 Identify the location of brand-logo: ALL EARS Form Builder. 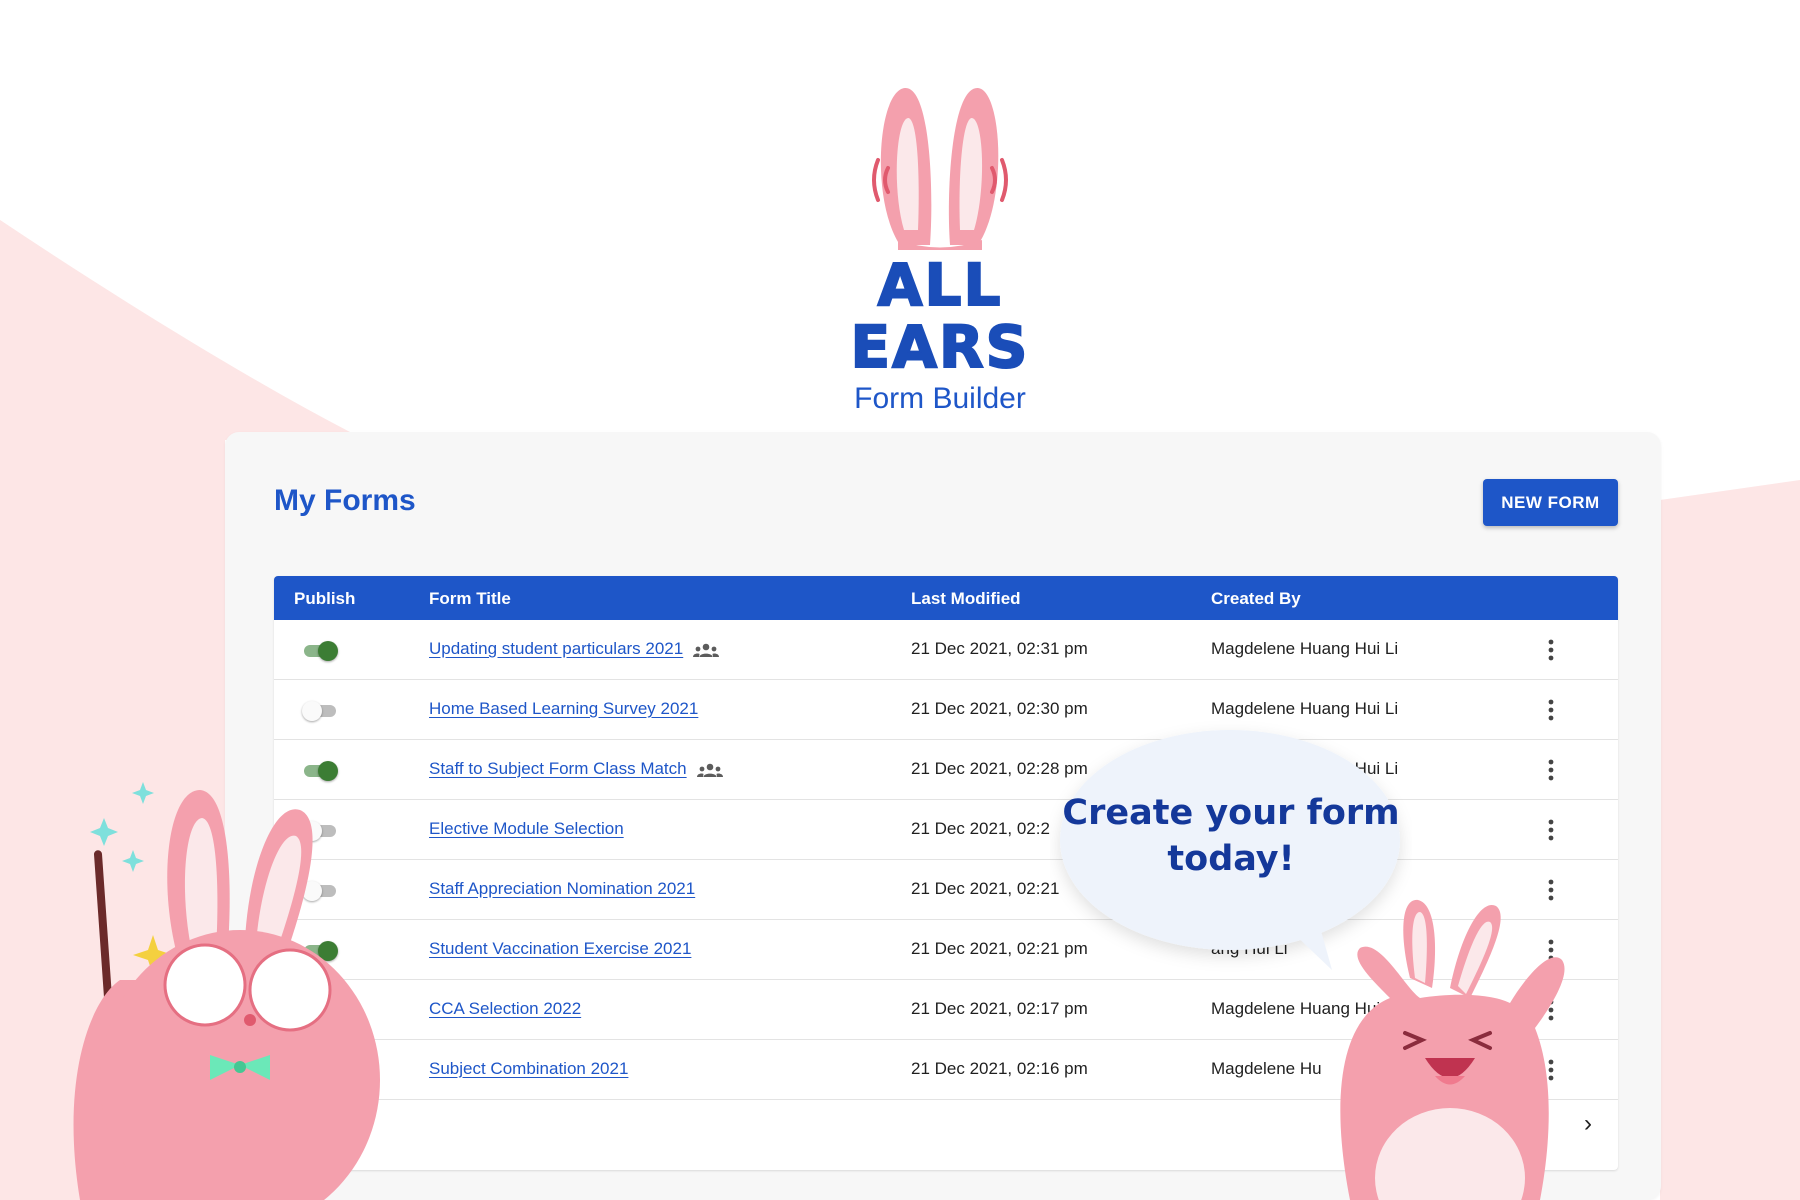
(940, 247).